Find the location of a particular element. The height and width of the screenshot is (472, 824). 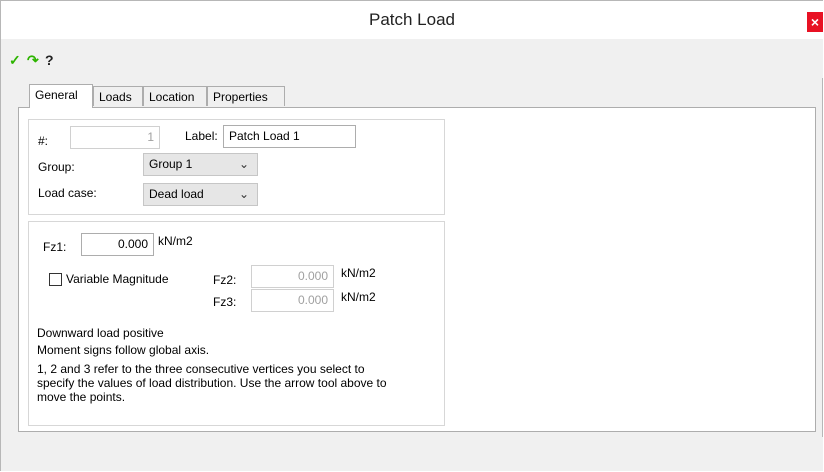

tab-location: Location is located at coordinates (175, 96).